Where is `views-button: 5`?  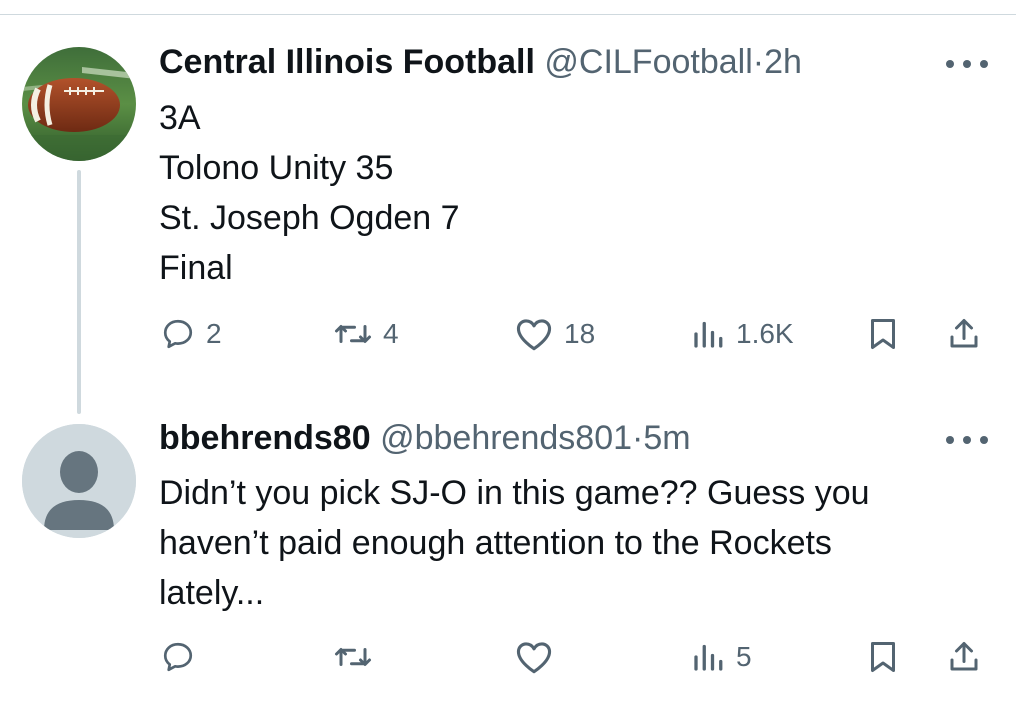
views-button: 5 is located at coordinates (721, 657).